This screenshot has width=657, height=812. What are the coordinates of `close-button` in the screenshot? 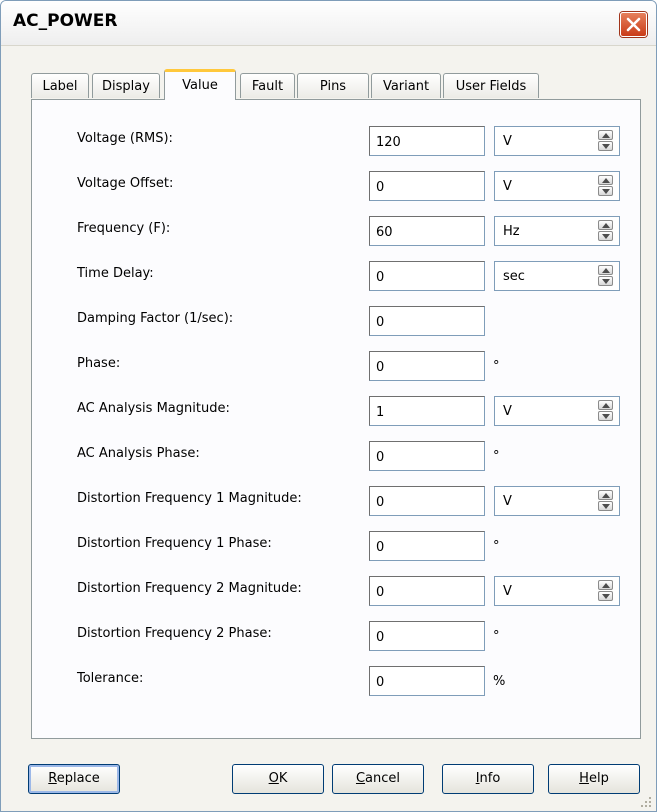 It's located at (633, 24).